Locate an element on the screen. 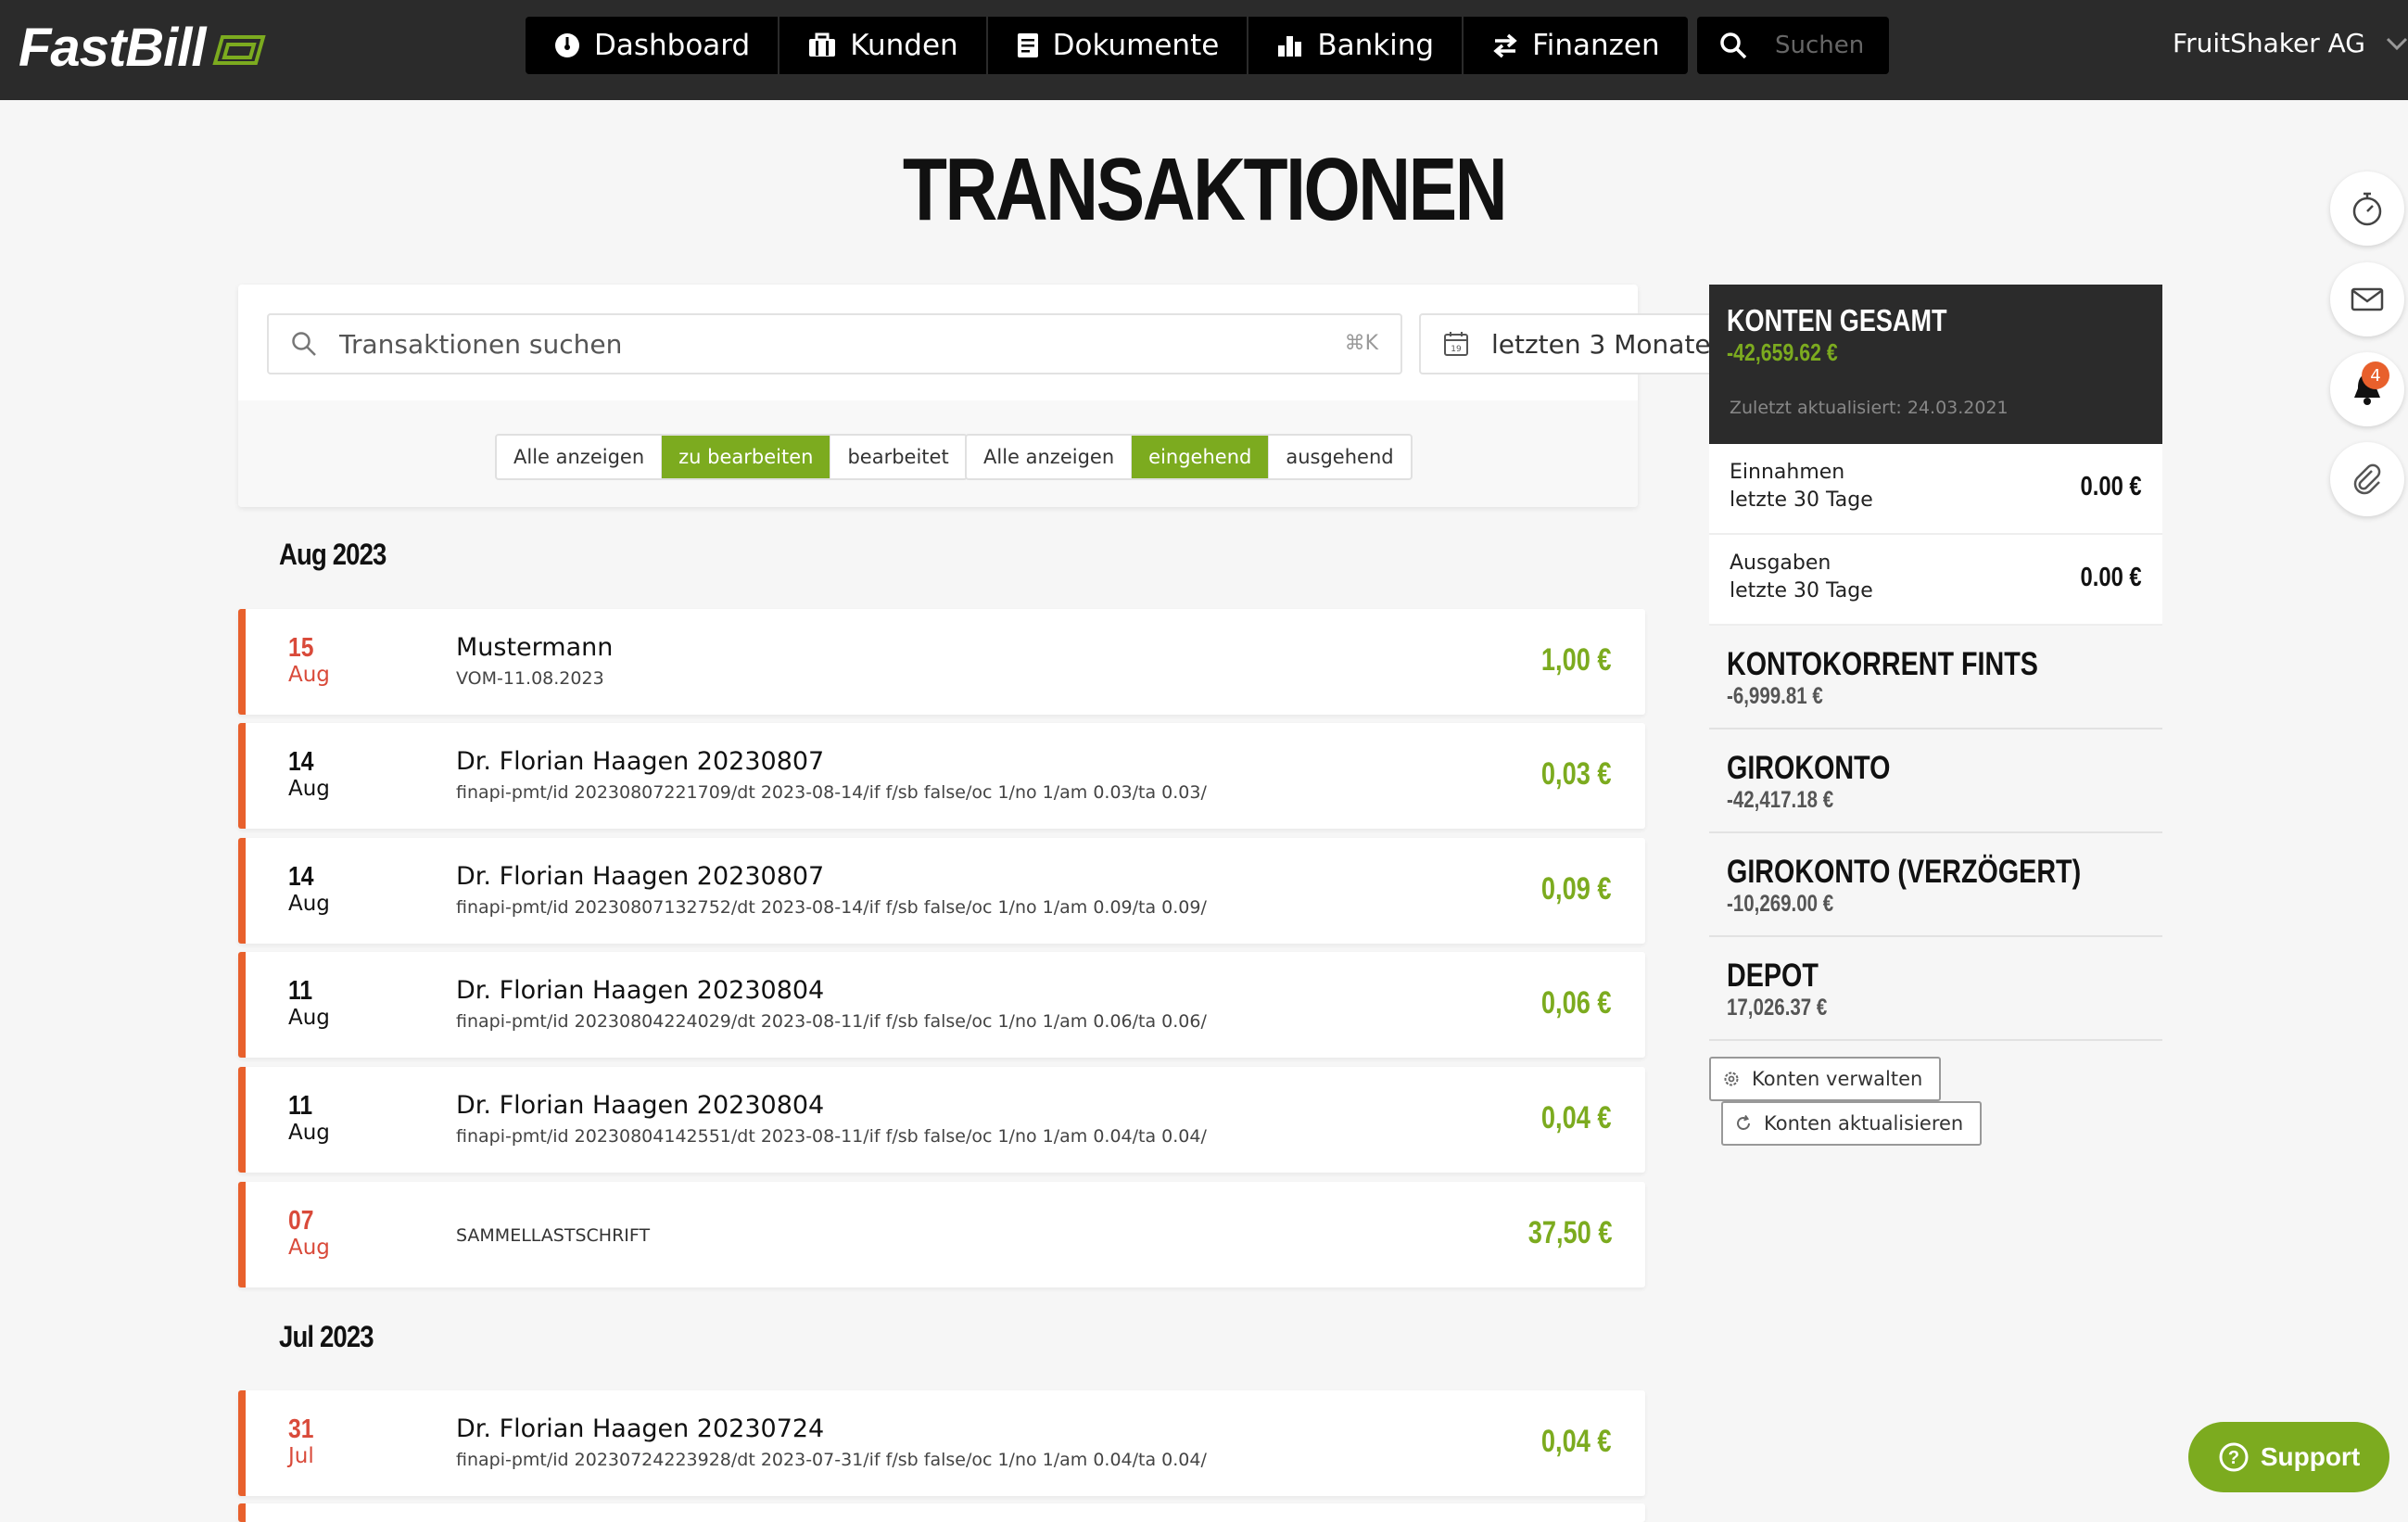  nav-banking-label: Banking is located at coordinates (1376, 45).